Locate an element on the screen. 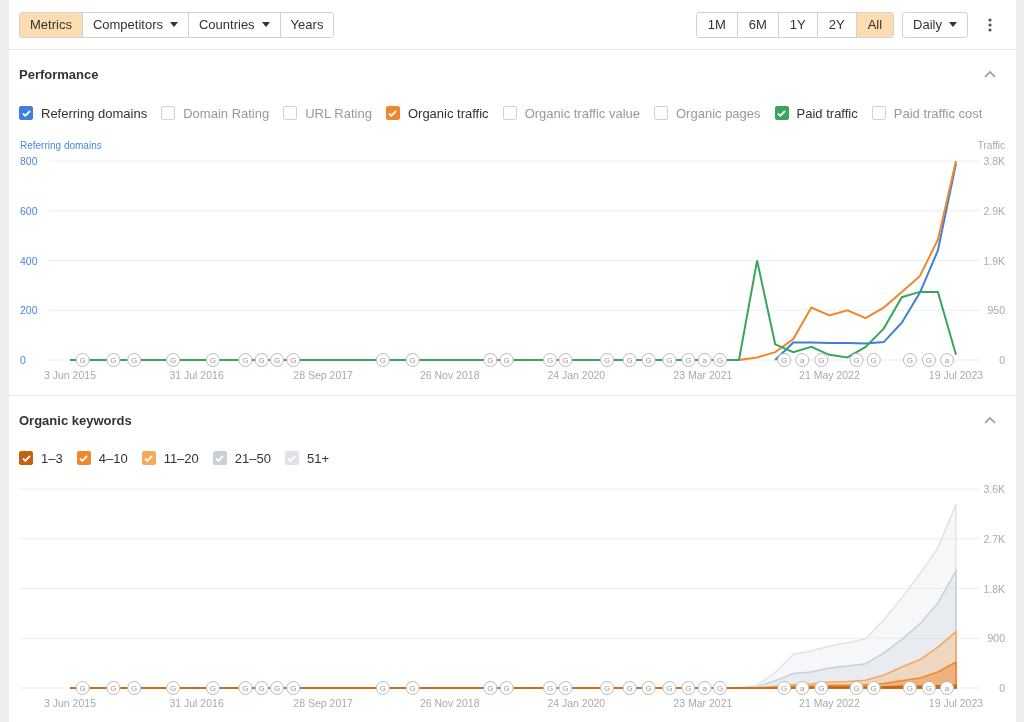 This screenshot has width=1024, height=722. view-tab: Years is located at coordinates (306, 24).